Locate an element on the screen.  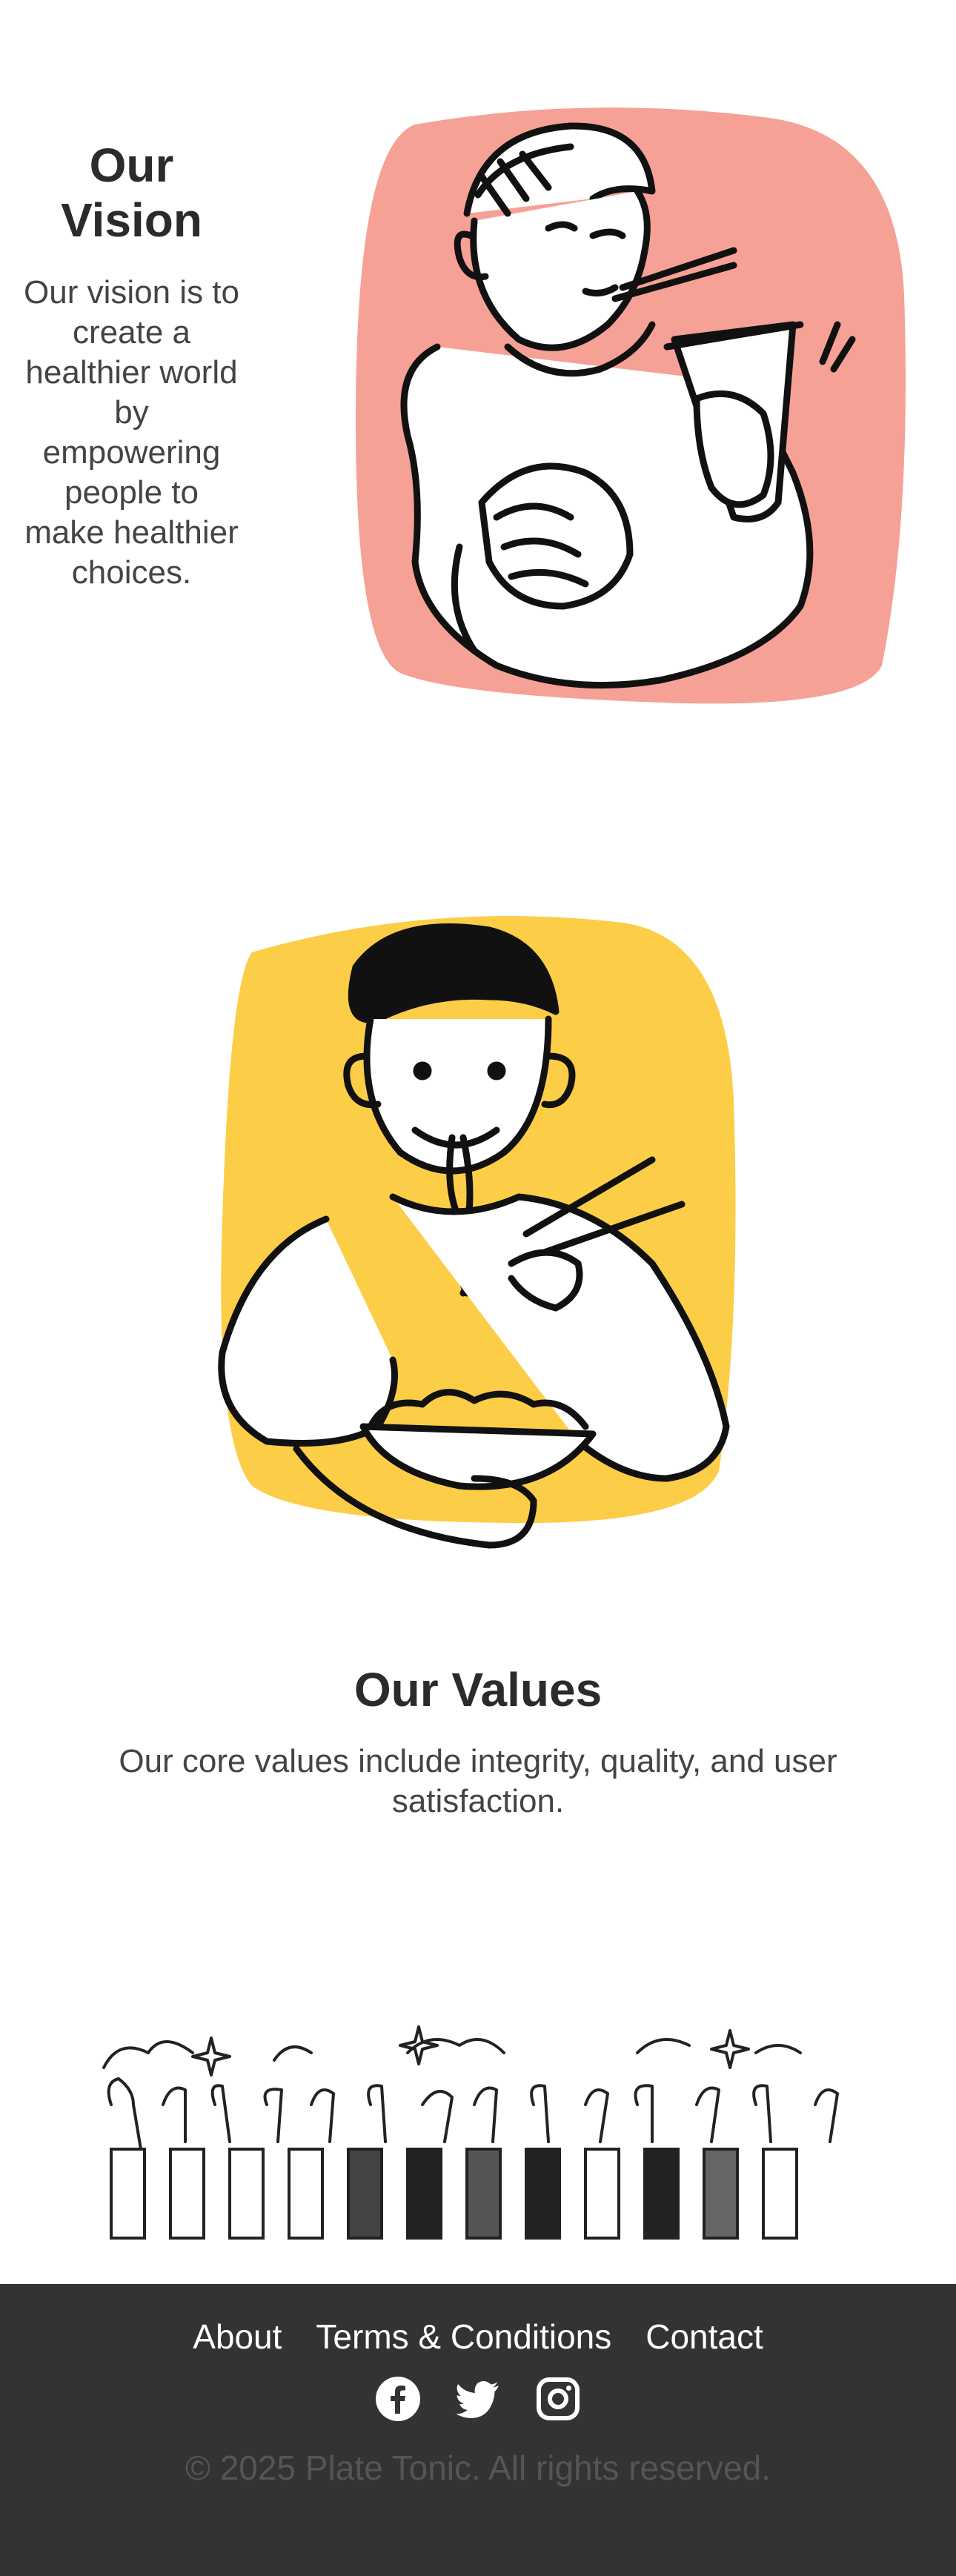
social-links is located at coordinates (478, 2401).